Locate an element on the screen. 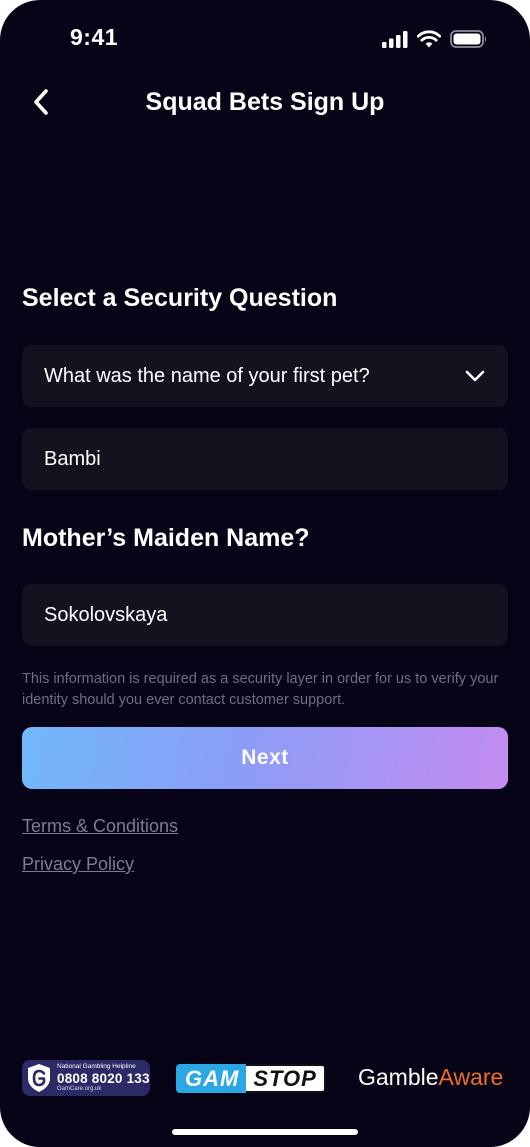 The image size is (530, 1147). wifi-icon is located at coordinates (429, 41).